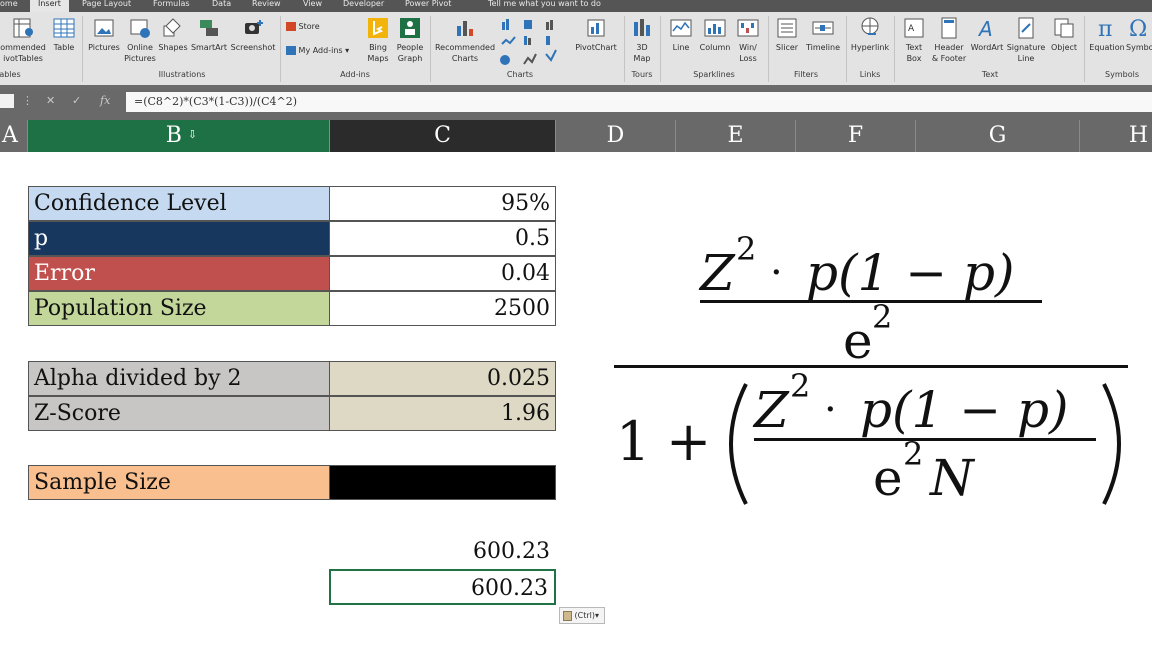 Image resolution: width=1152 pixels, height=648 pixels. Describe the element at coordinates (179, 413) in the screenshot. I see `z-score-label: Z-Score` at that location.